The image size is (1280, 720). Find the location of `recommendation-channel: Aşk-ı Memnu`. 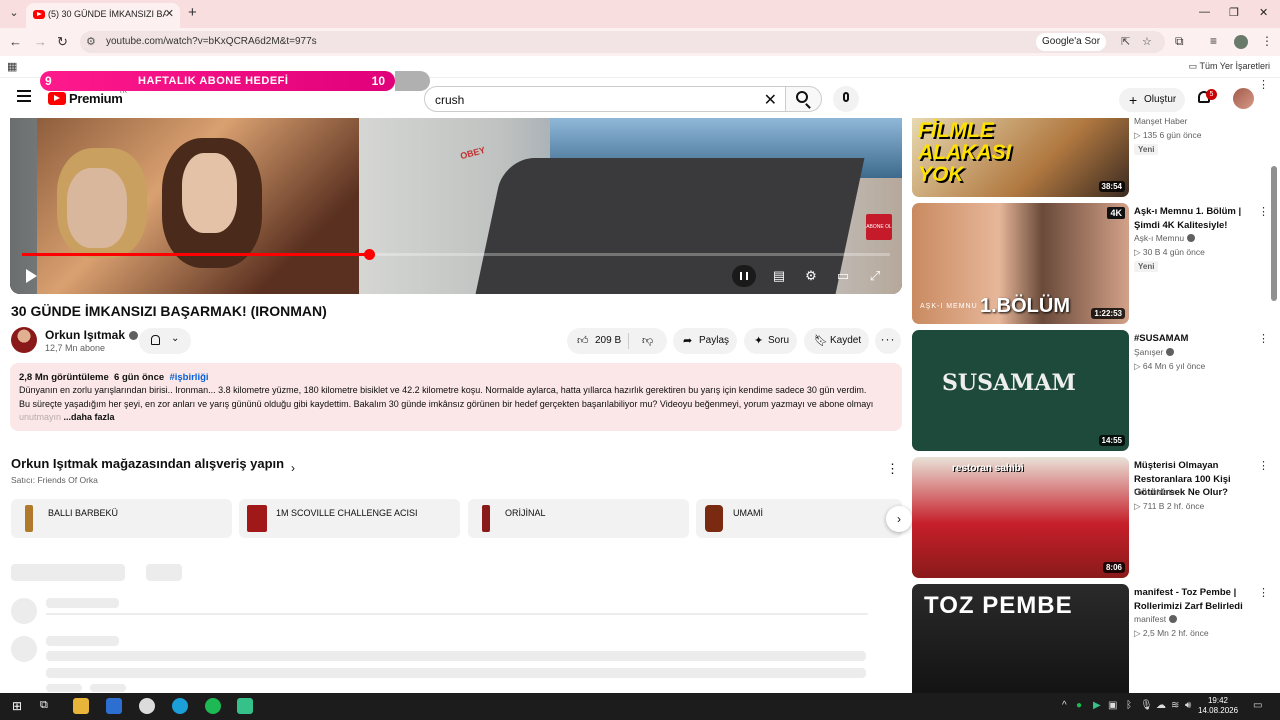

recommendation-channel: Aşk-ı Memnu is located at coordinates (1165, 238).